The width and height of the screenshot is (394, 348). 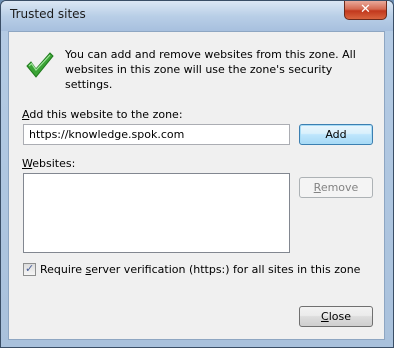 I want to click on window-title: Trusted sites, so click(x=48, y=14).